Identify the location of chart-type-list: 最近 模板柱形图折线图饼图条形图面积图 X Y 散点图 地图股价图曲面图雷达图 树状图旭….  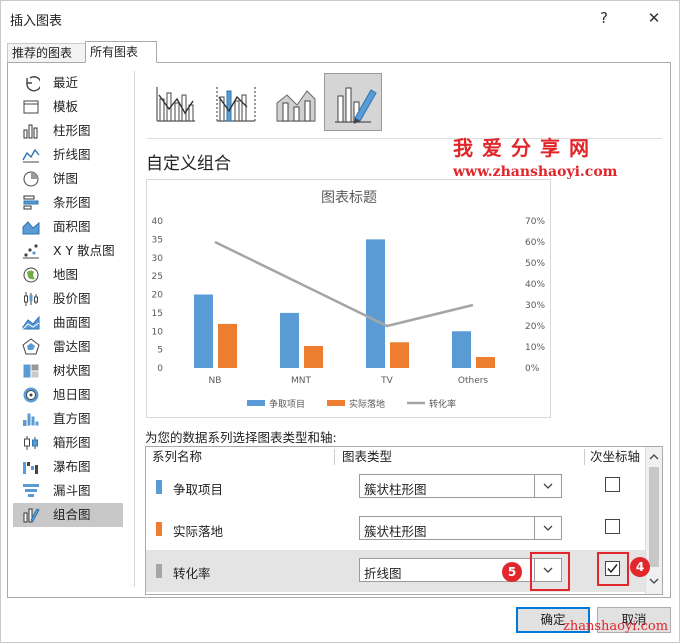
(68, 299).